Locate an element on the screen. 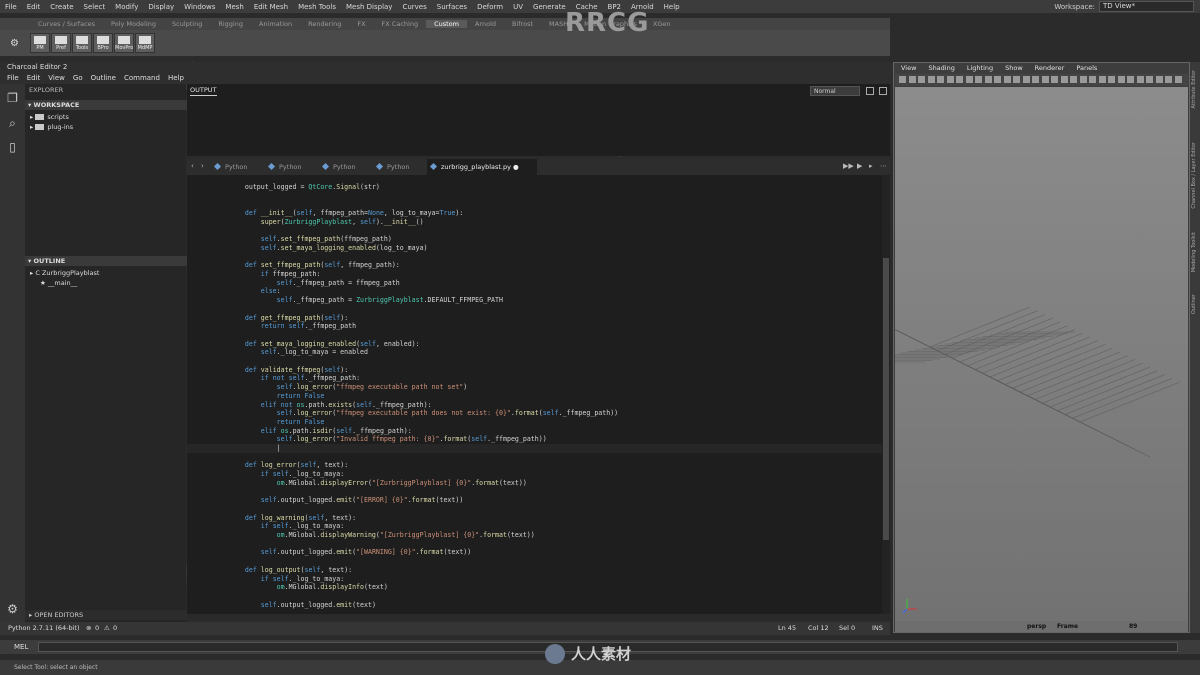 The image size is (1200, 675). viewport-menu-item: Shading is located at coordinates (941, 68).